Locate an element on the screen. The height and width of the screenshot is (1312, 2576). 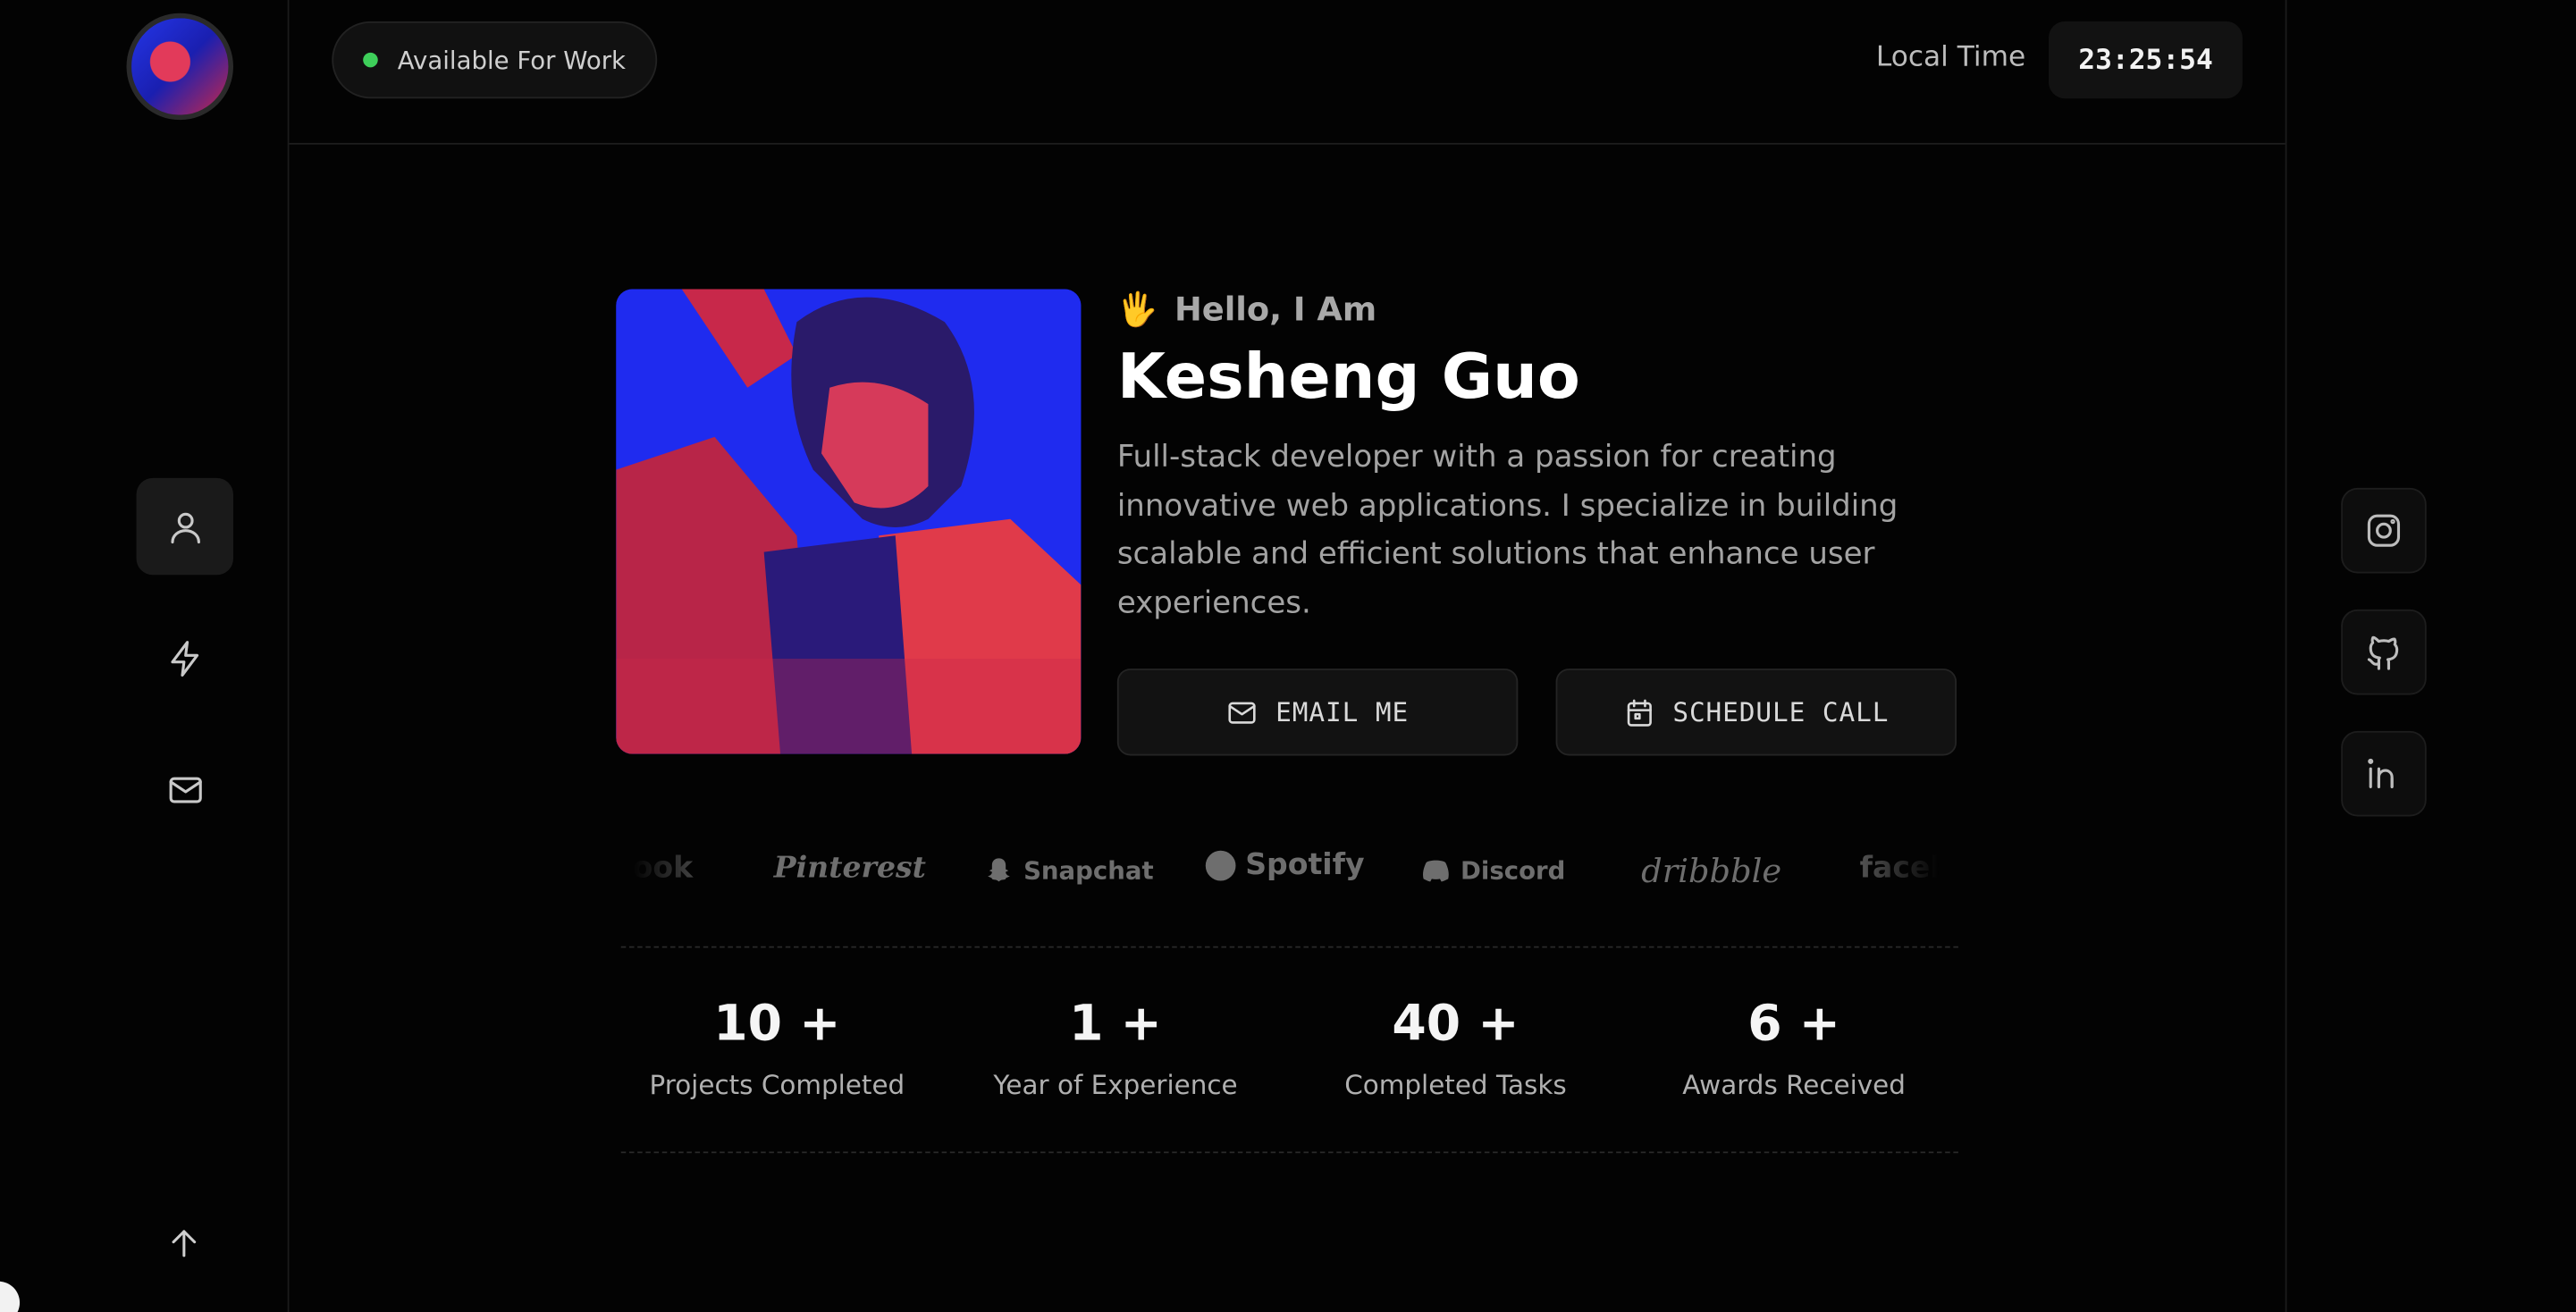
logo-spotify-label: Spotify is located at coordinates (1305, 865).